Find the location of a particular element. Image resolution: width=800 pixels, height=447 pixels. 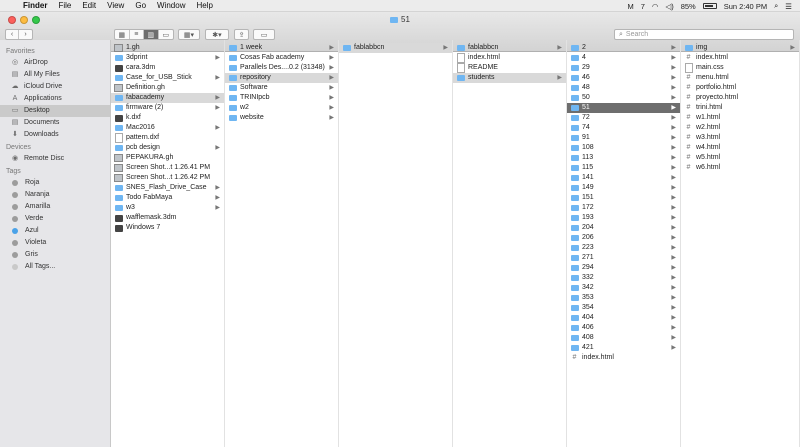

sidebar-tag-gris: Gris is located at coordinates (55, 255).